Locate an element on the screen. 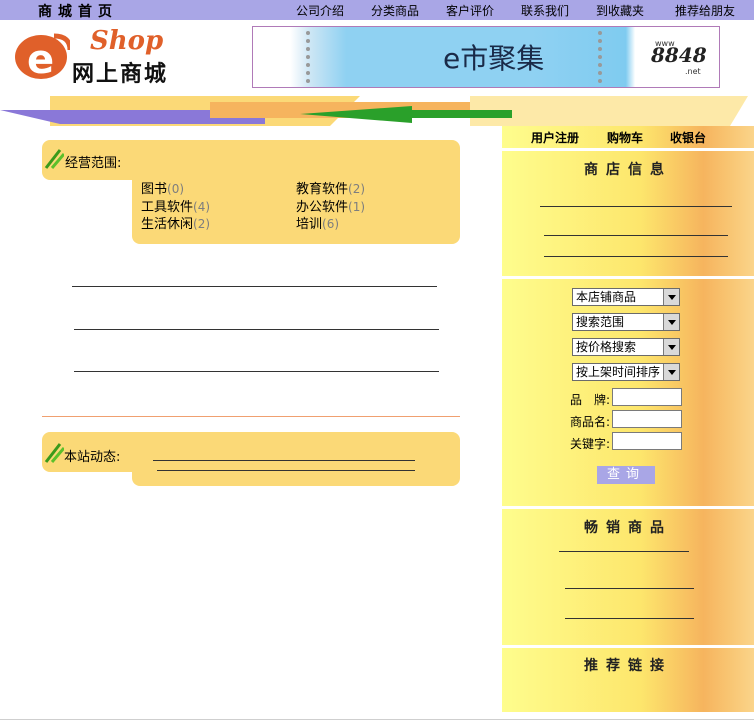  category-name: 培训 is located at coordinates (309, 224).